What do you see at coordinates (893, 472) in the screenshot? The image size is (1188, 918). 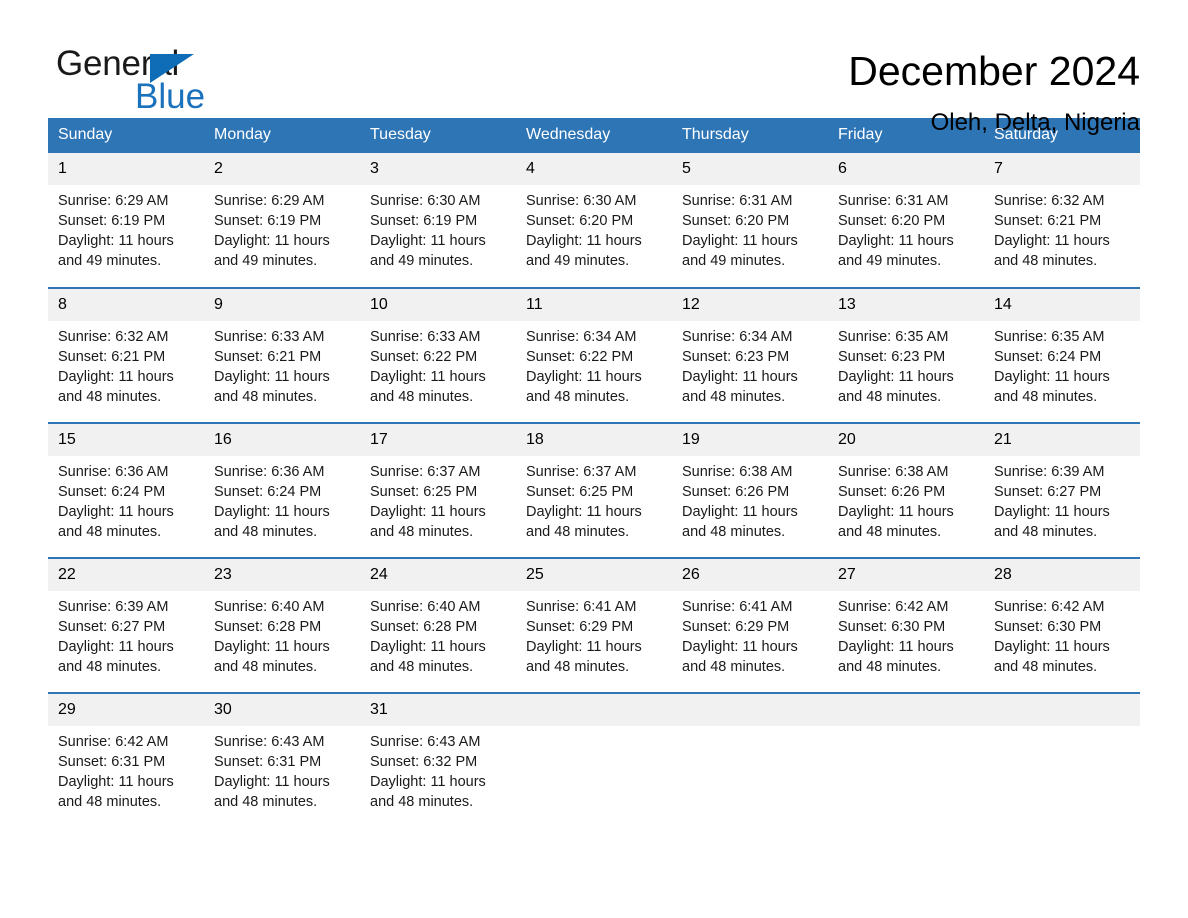 I see `sunrise-text: Sunrise: 6:38 AM` at bounding box center [893, 472].